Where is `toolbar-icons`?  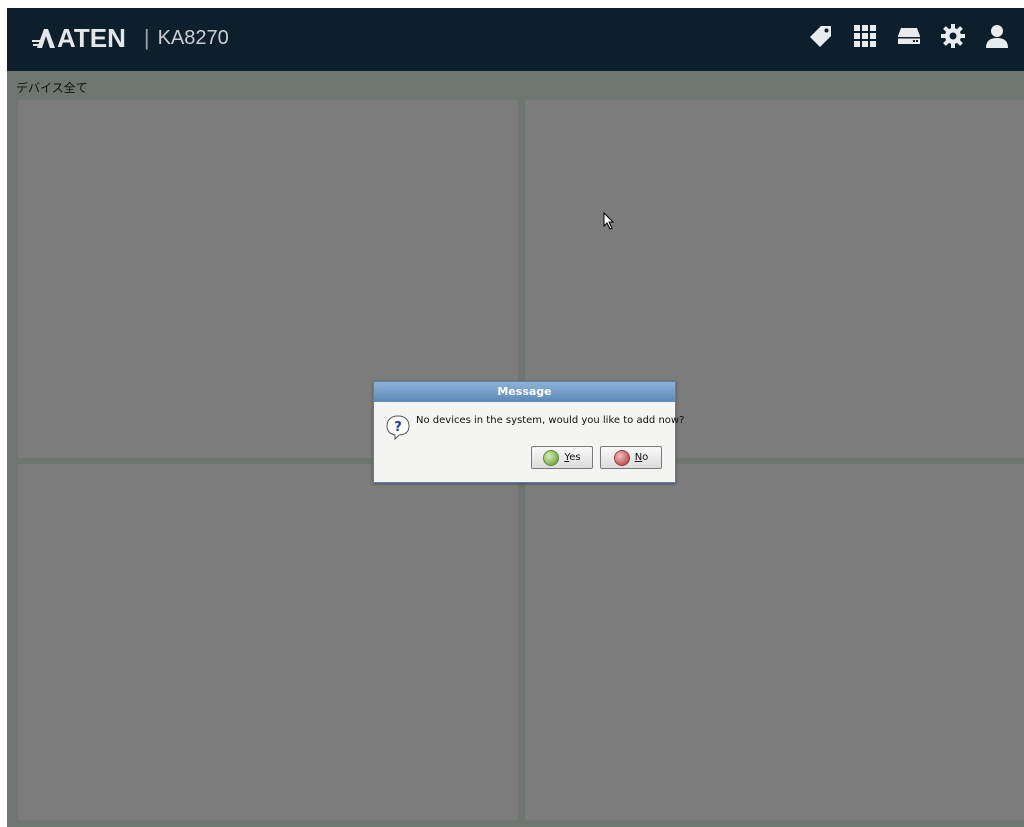
toolbar-icons is located at coordinates (909, 36).